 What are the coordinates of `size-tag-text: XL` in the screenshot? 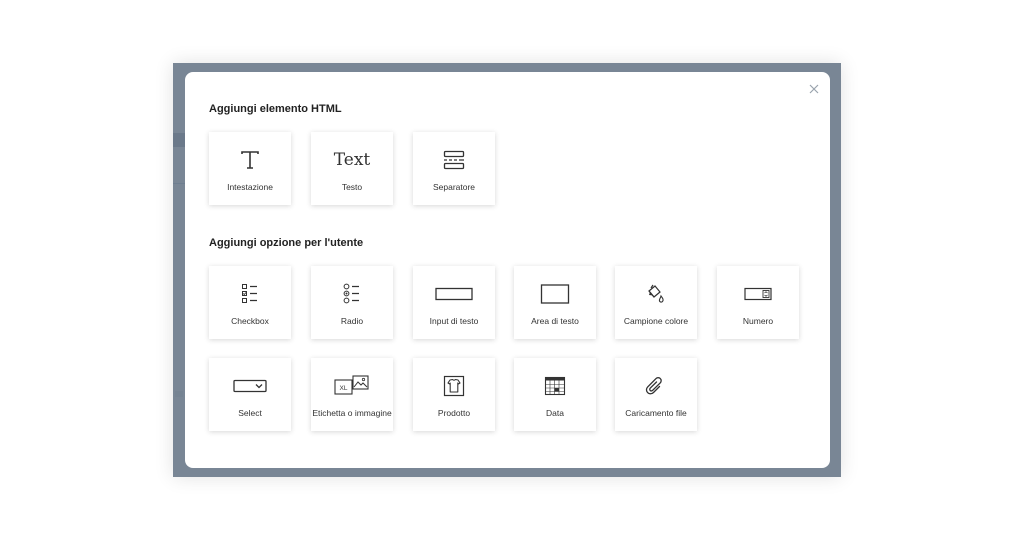 It's located at (344, 388).